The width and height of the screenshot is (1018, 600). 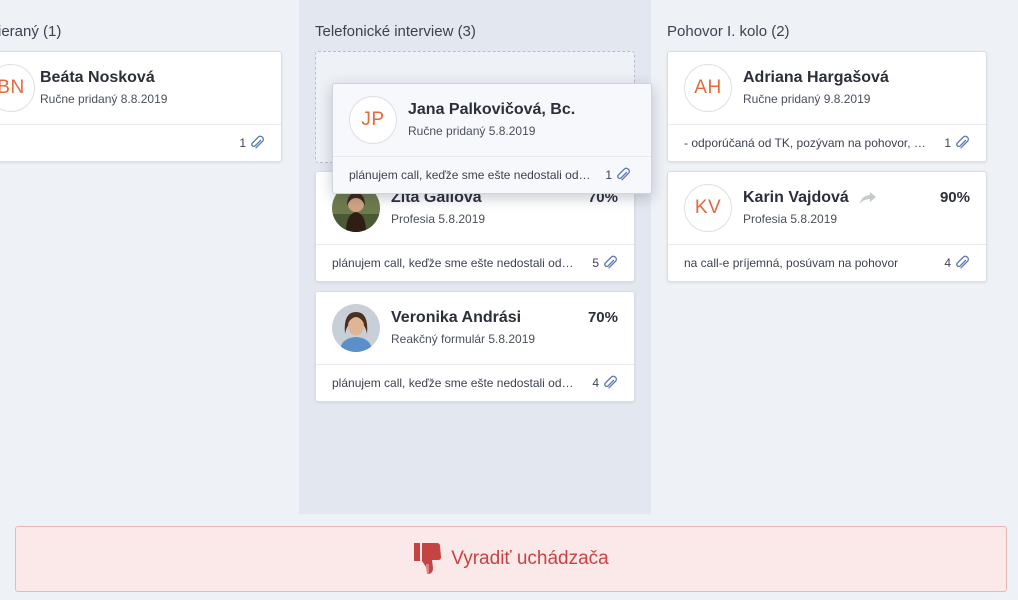 What do you see at coordinates (97, 78) in the screenshot?
I see `candidate-name: Beáta Nosková` at bounding box center [97, 78].